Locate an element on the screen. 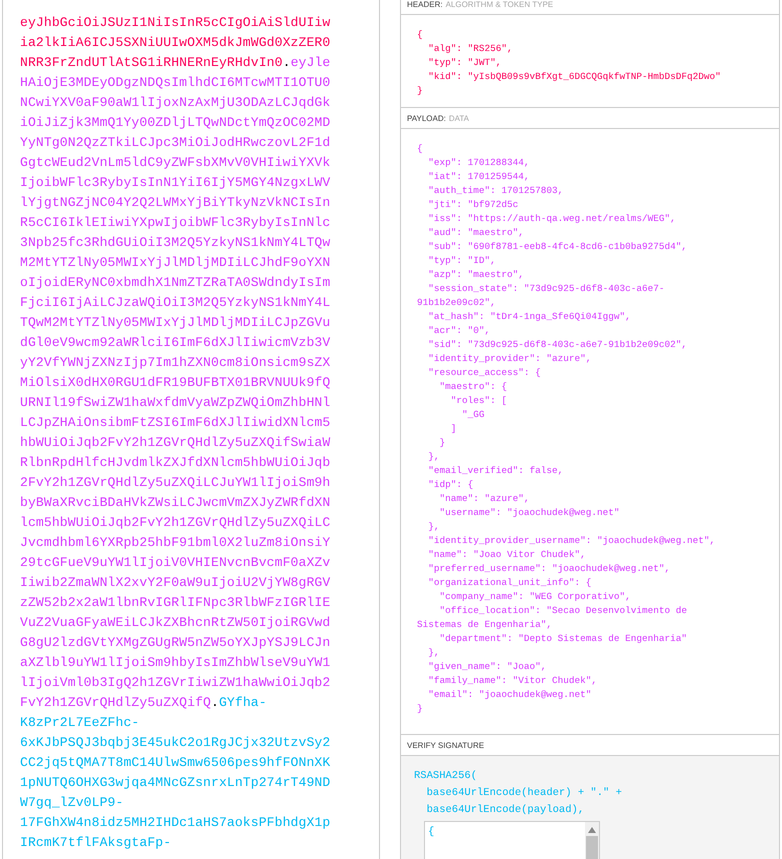 This screenshot has width=782, height=859. code-line: "aud": "maestro", is located at coordinates (476, 233).